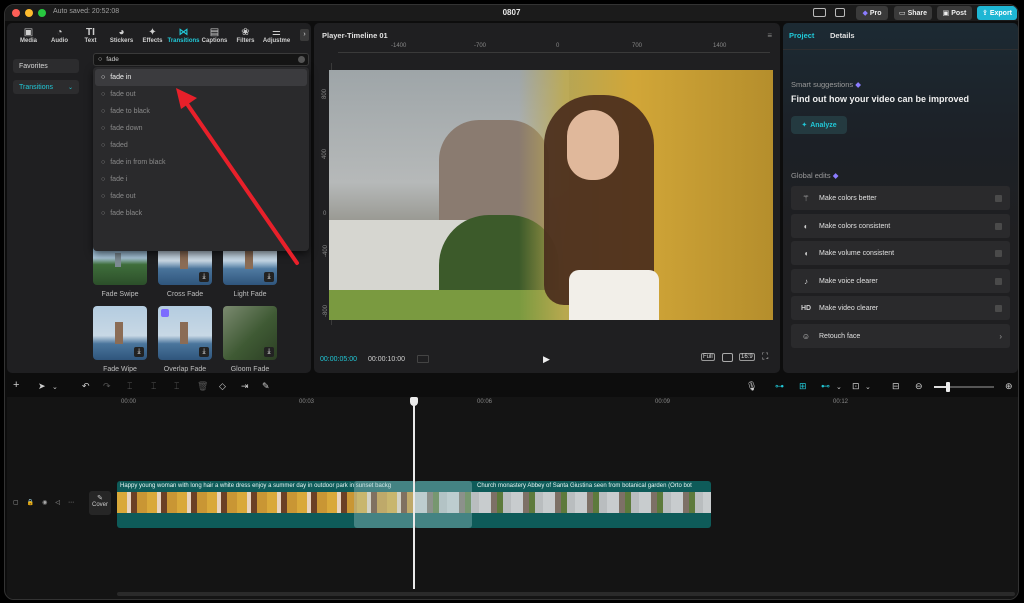  What do you see at coordinates (708, 357) in the screenshot?
I see `full-quality-button: Full` at bounding box center [708, 357].